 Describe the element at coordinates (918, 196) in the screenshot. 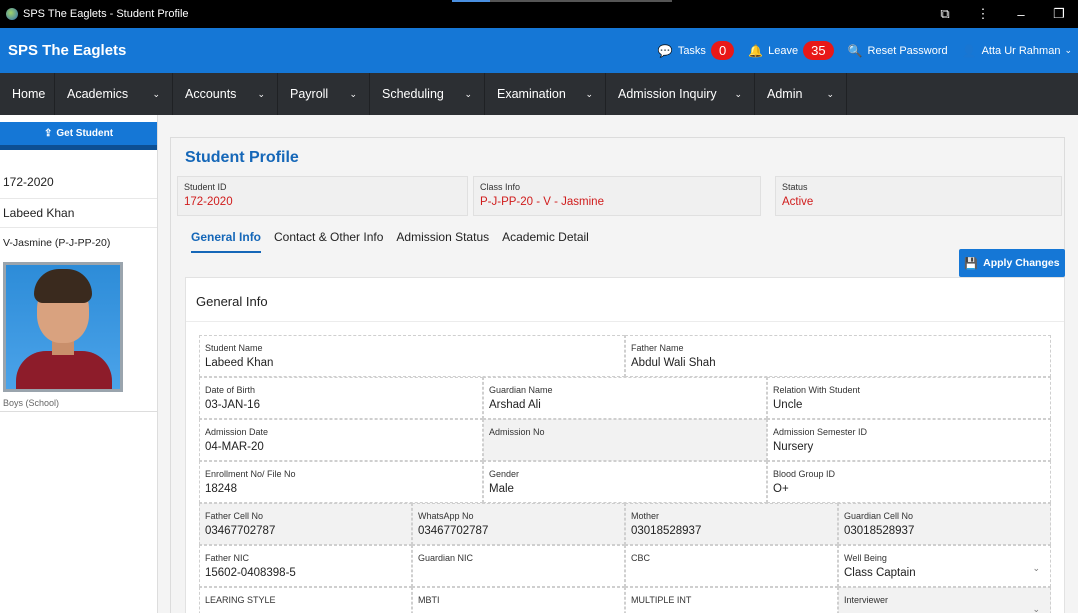

I see `summary-status: Status Active` at that location.